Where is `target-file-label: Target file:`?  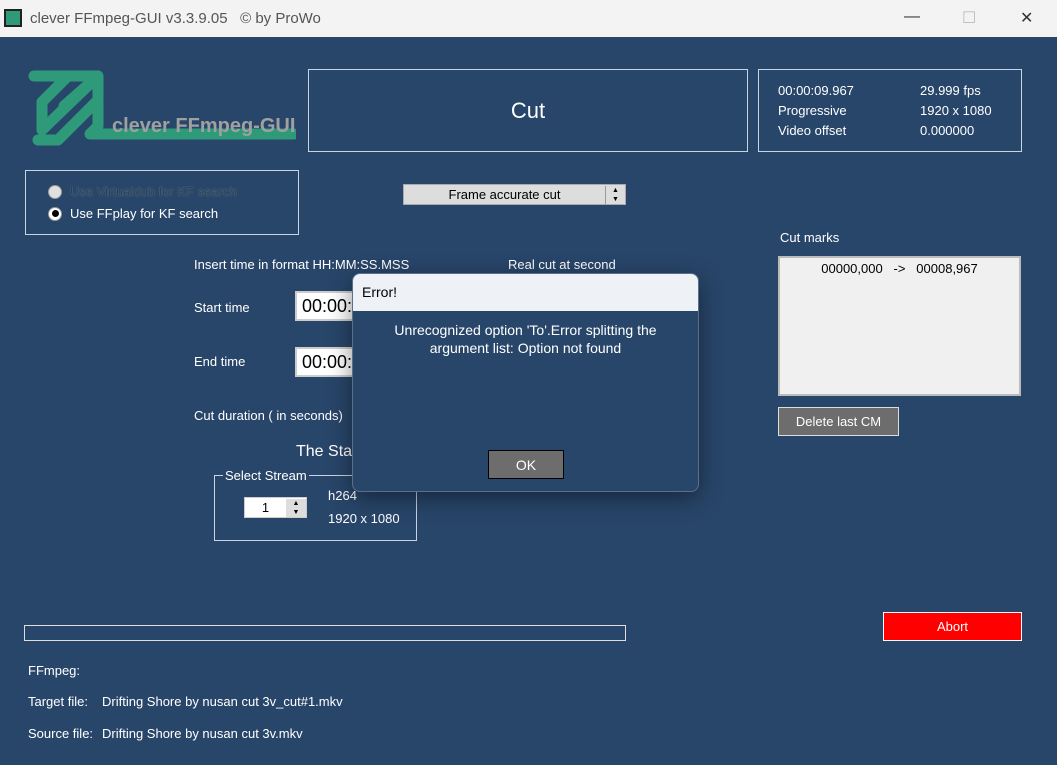
target-file-label: Target file: is located at coordinates (58, 701).